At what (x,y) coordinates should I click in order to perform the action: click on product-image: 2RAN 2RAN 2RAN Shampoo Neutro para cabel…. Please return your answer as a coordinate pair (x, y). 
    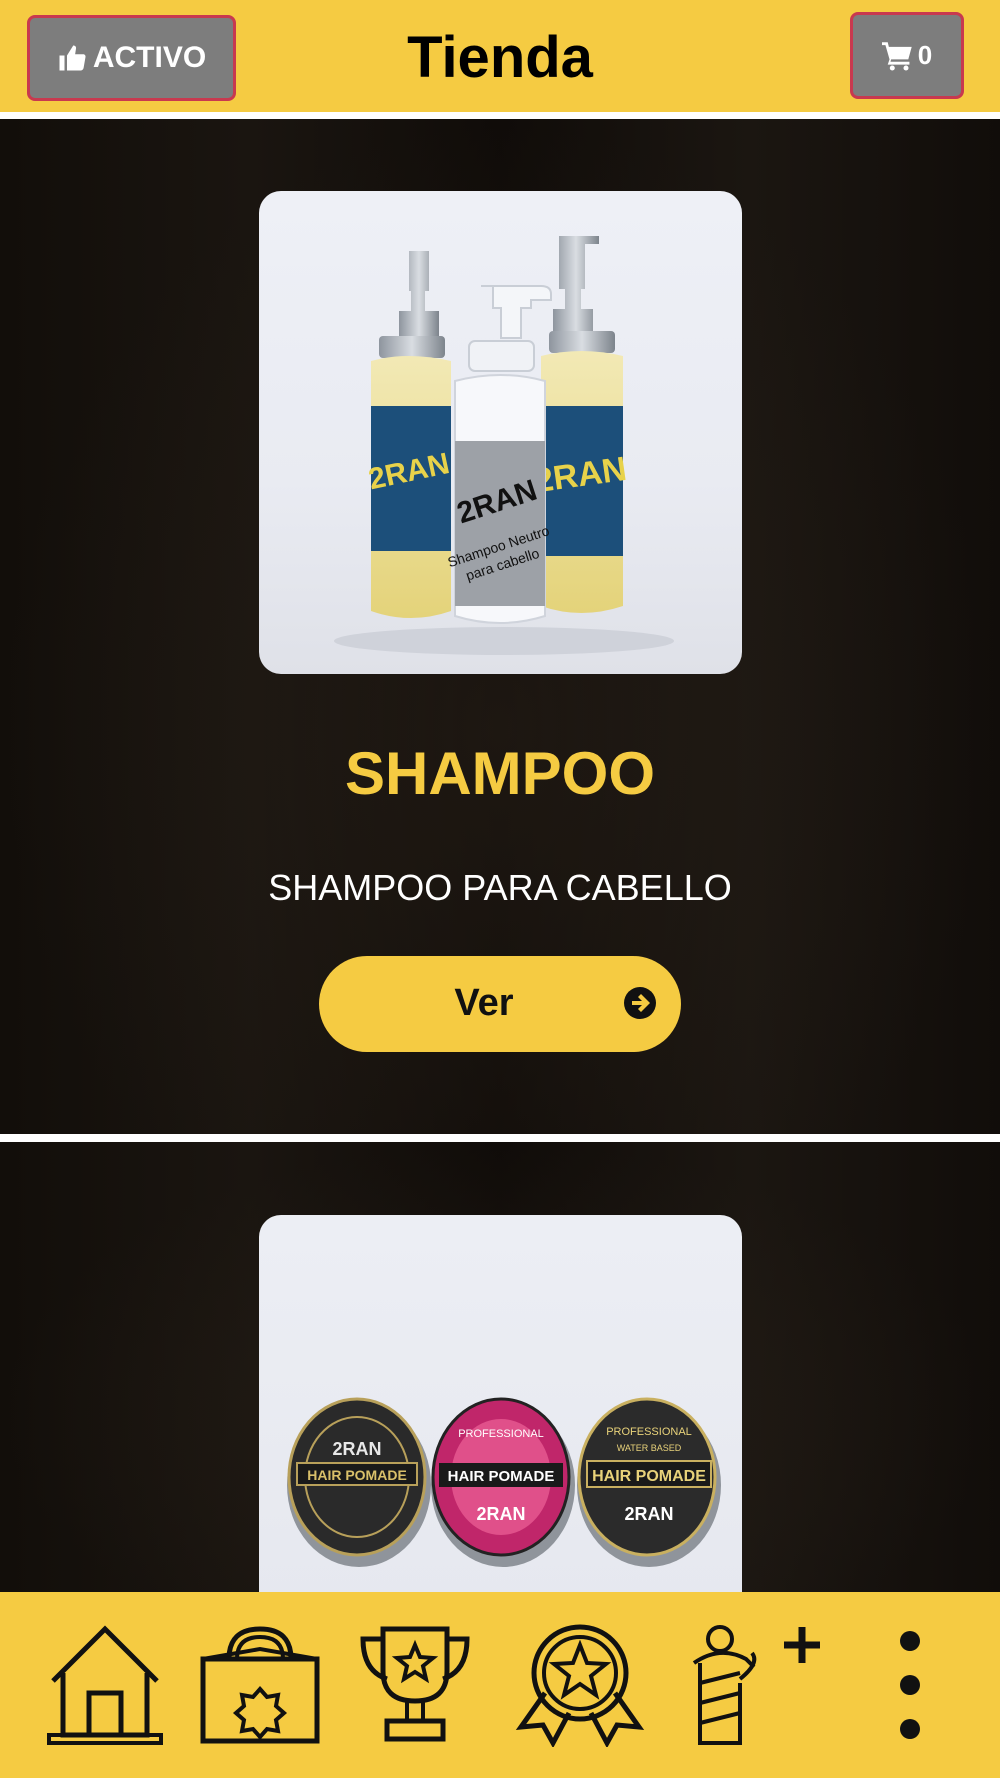
    Looking at the image, I should click on (500, 432).